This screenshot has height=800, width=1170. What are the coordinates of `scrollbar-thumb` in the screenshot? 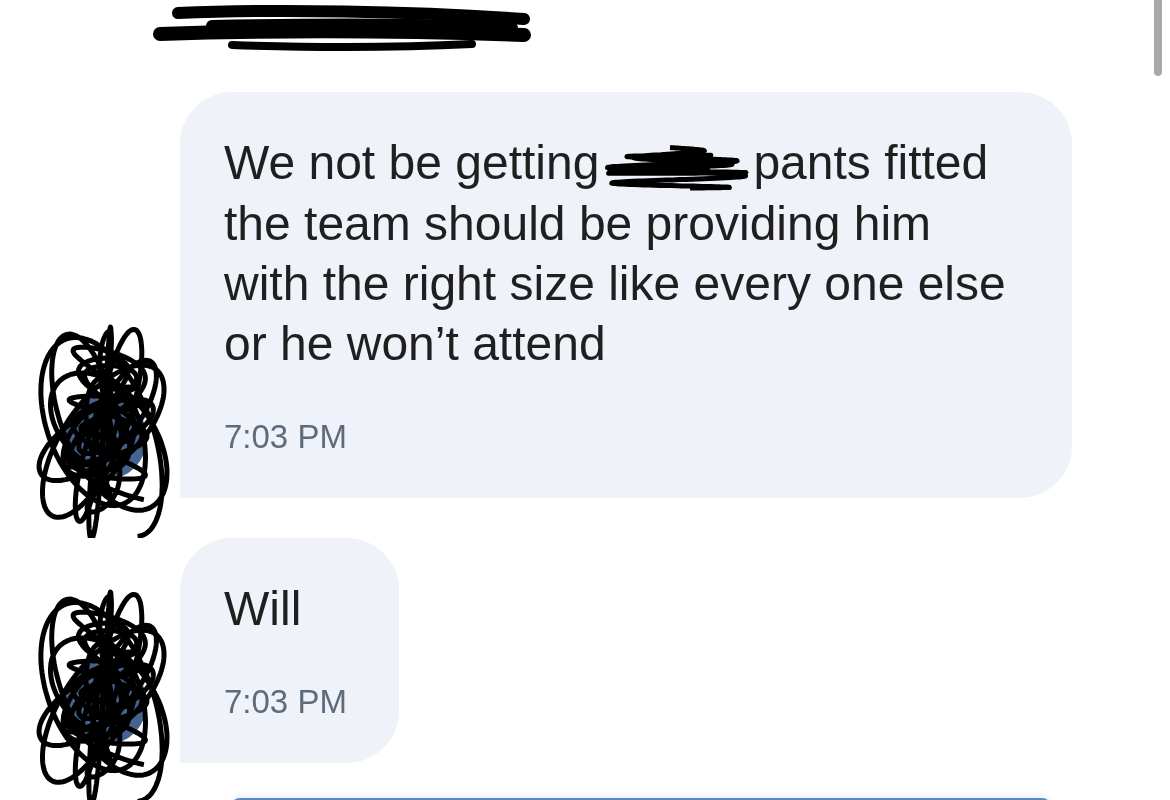 It's located at (1158, 38).